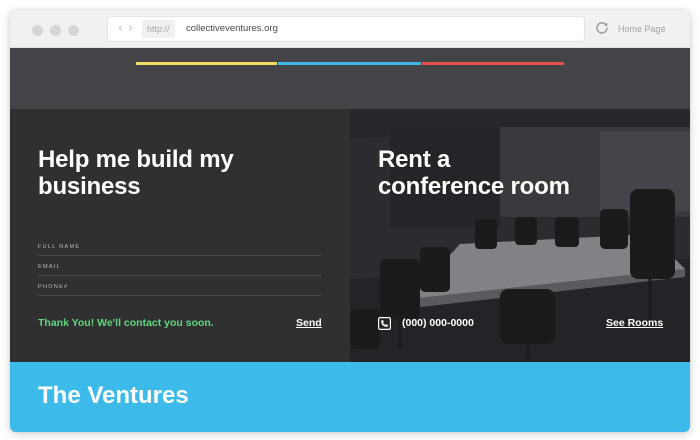 The width and height of the screenshot is (700, 440). What do you see at coordinates (309, 323) in the screenshot?
I see `send-button: Send` at bounding box center [309, 323].